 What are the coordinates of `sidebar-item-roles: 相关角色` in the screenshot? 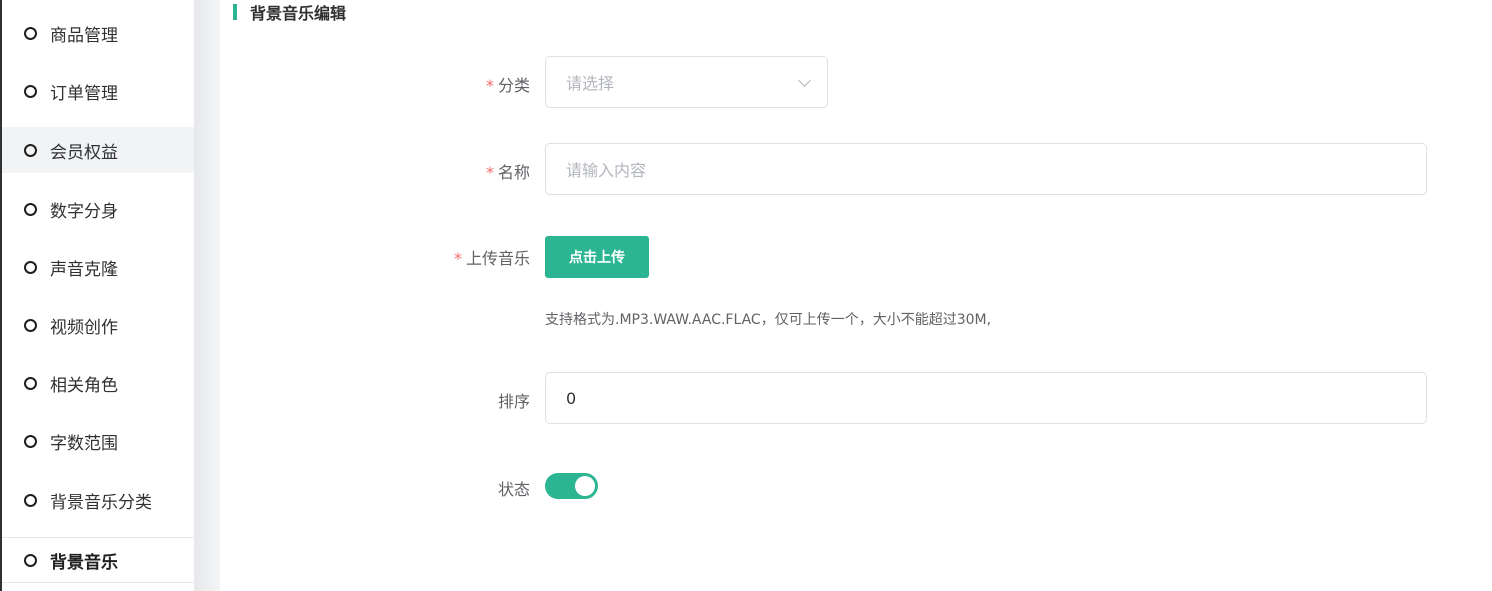 It's located at (98, 383).